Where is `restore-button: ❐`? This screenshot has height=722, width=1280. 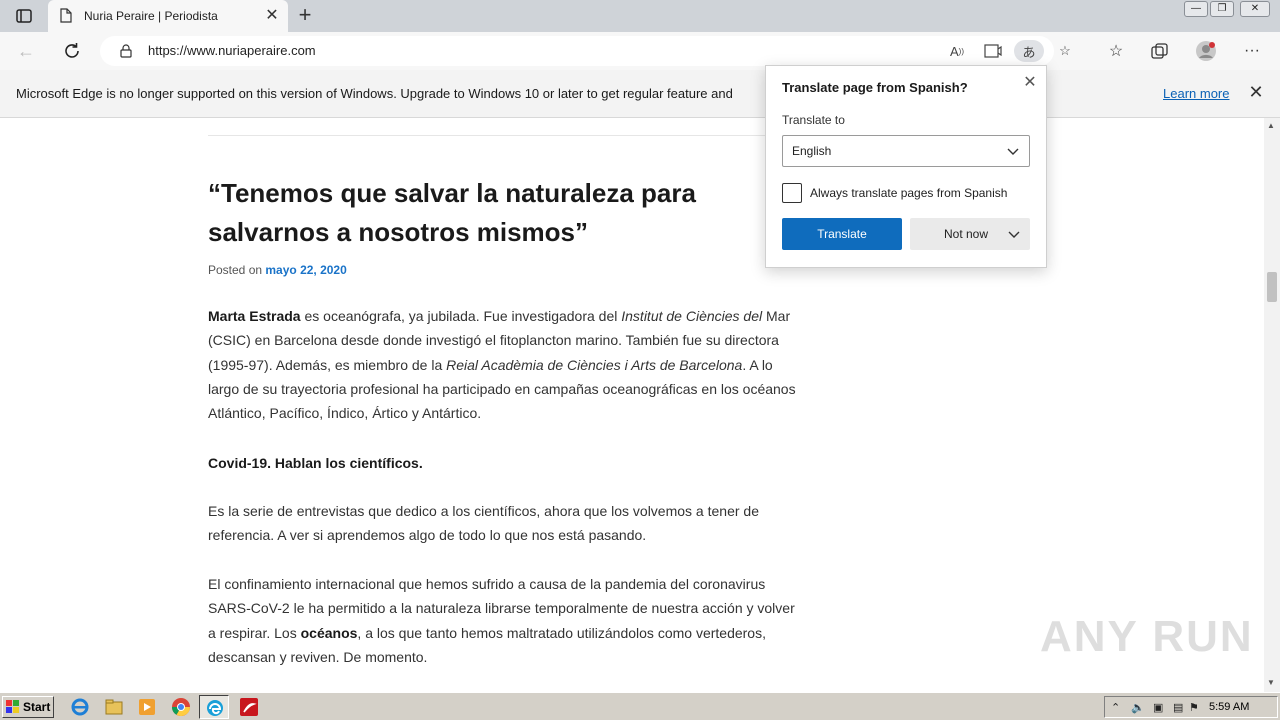
restore-button: ❐ is located at coordinates (1222, 9).